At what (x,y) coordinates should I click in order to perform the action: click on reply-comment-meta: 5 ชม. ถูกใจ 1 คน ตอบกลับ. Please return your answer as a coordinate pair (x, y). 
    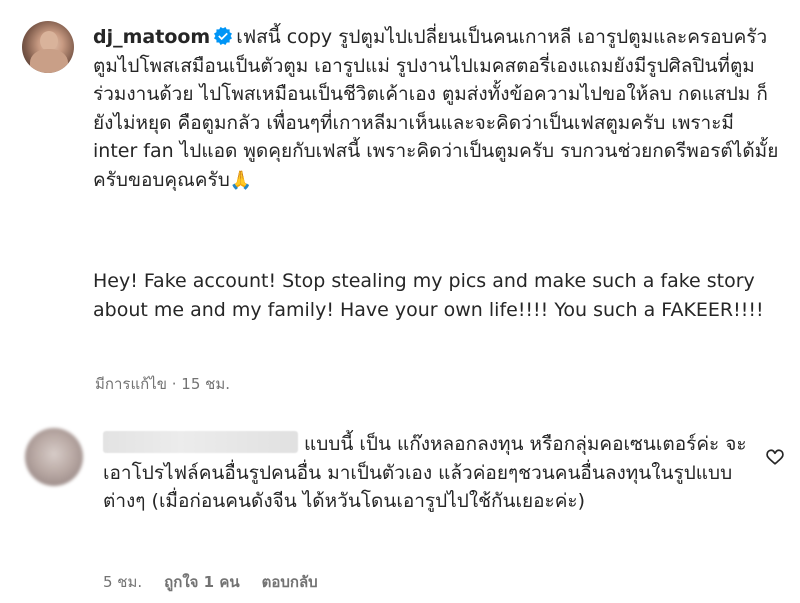
    Looking at the image, I should click on (221, 582).